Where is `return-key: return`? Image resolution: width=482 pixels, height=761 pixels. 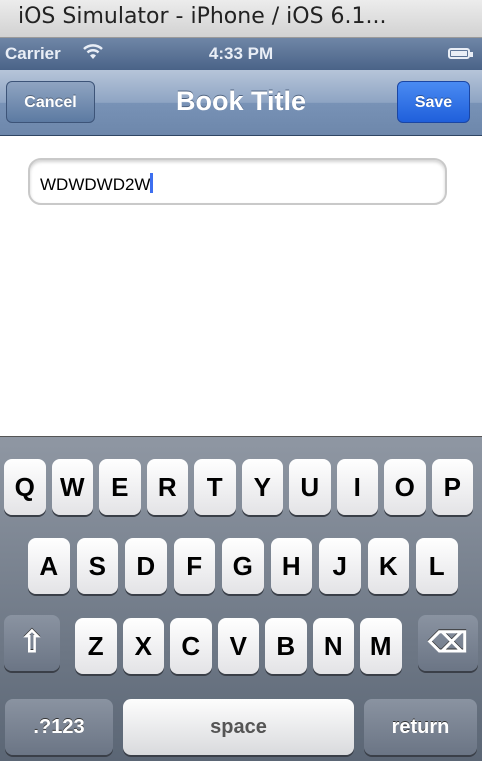
return-key: return is located at coordinates (420, 727).